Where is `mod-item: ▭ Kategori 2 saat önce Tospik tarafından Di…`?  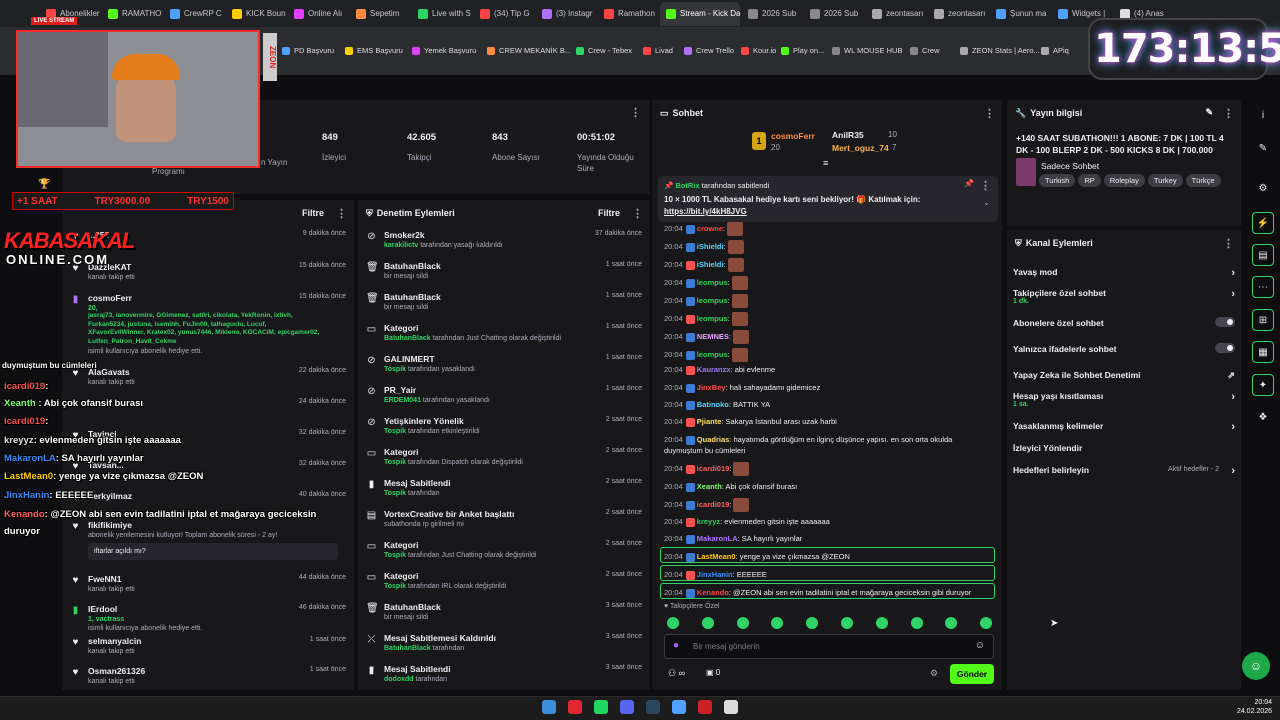
mod-item: ▭ Kategori 2 saat önce Tospik tarafından Di… is located at coordinates (504, 456).